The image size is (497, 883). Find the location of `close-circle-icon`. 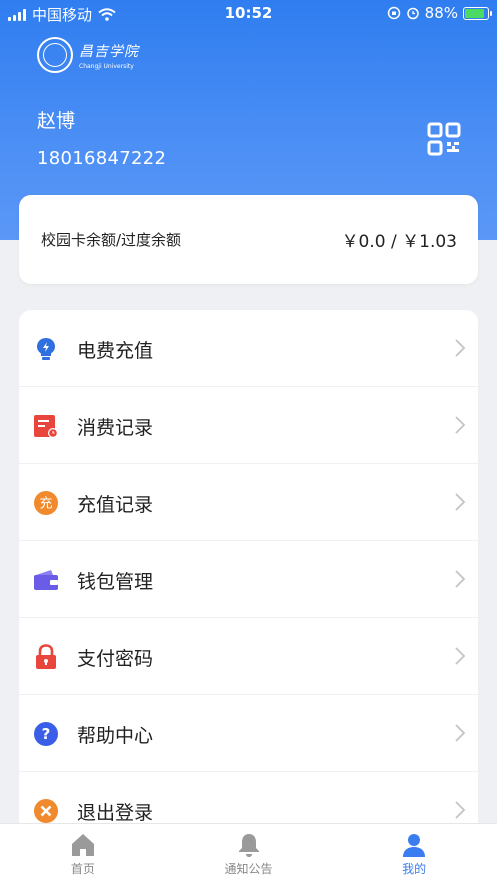

close-circle-icon is located at coordinates (46, 811).